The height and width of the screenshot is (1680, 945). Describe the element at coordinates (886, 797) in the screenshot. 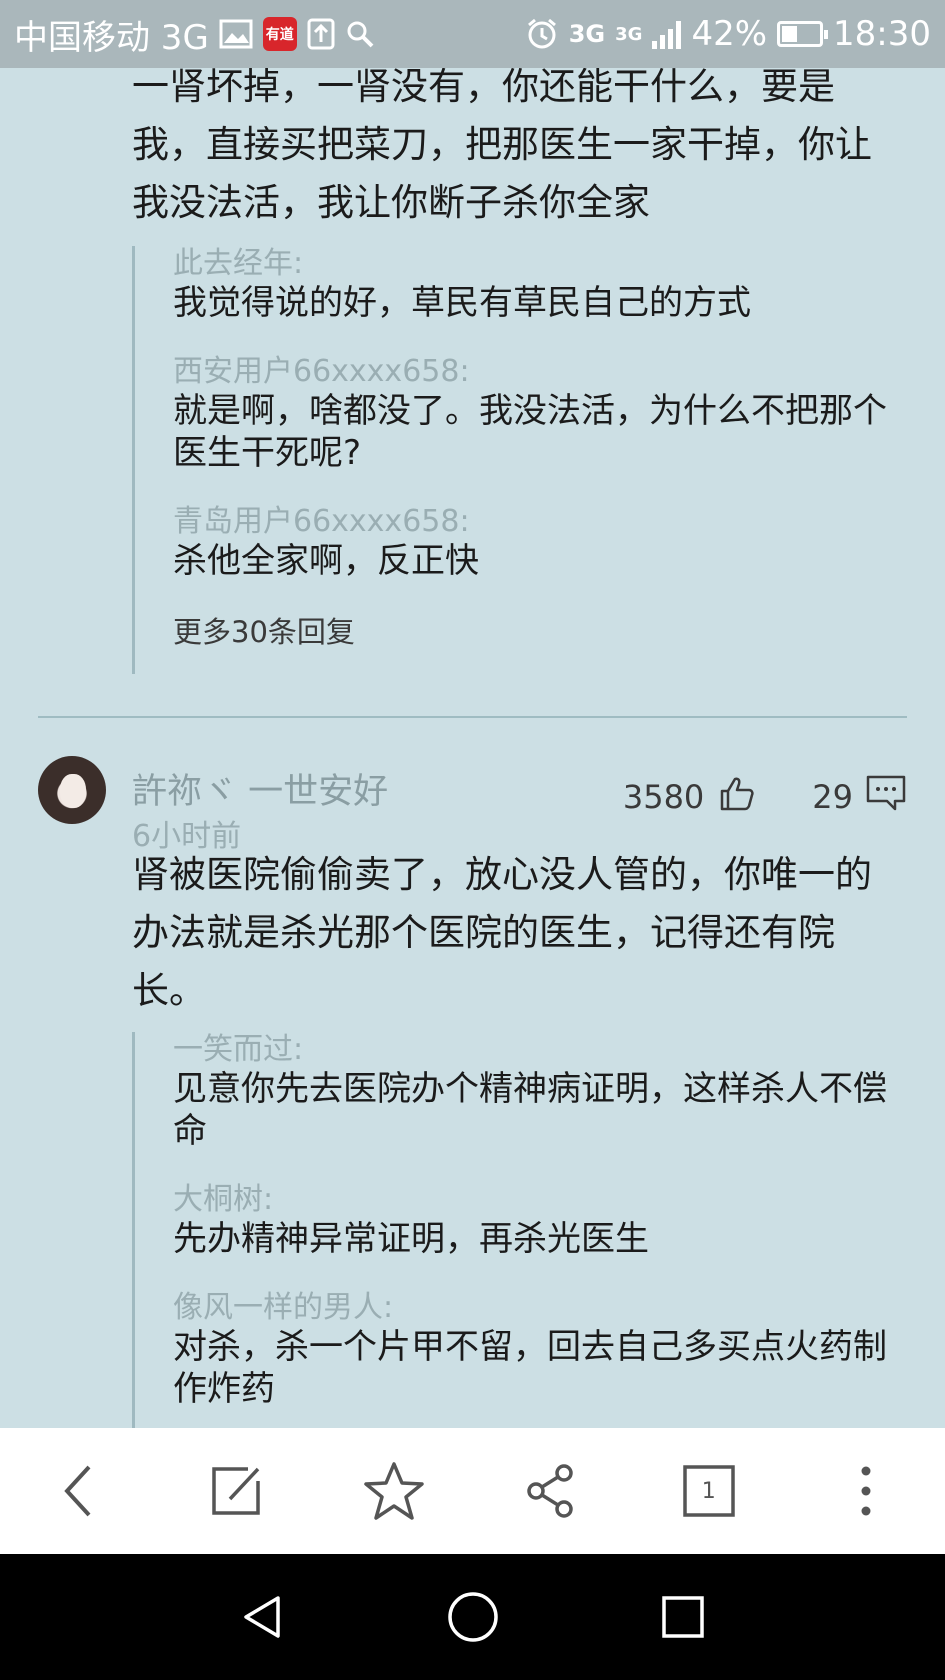

I see `comment-bubble-icon` at that location.